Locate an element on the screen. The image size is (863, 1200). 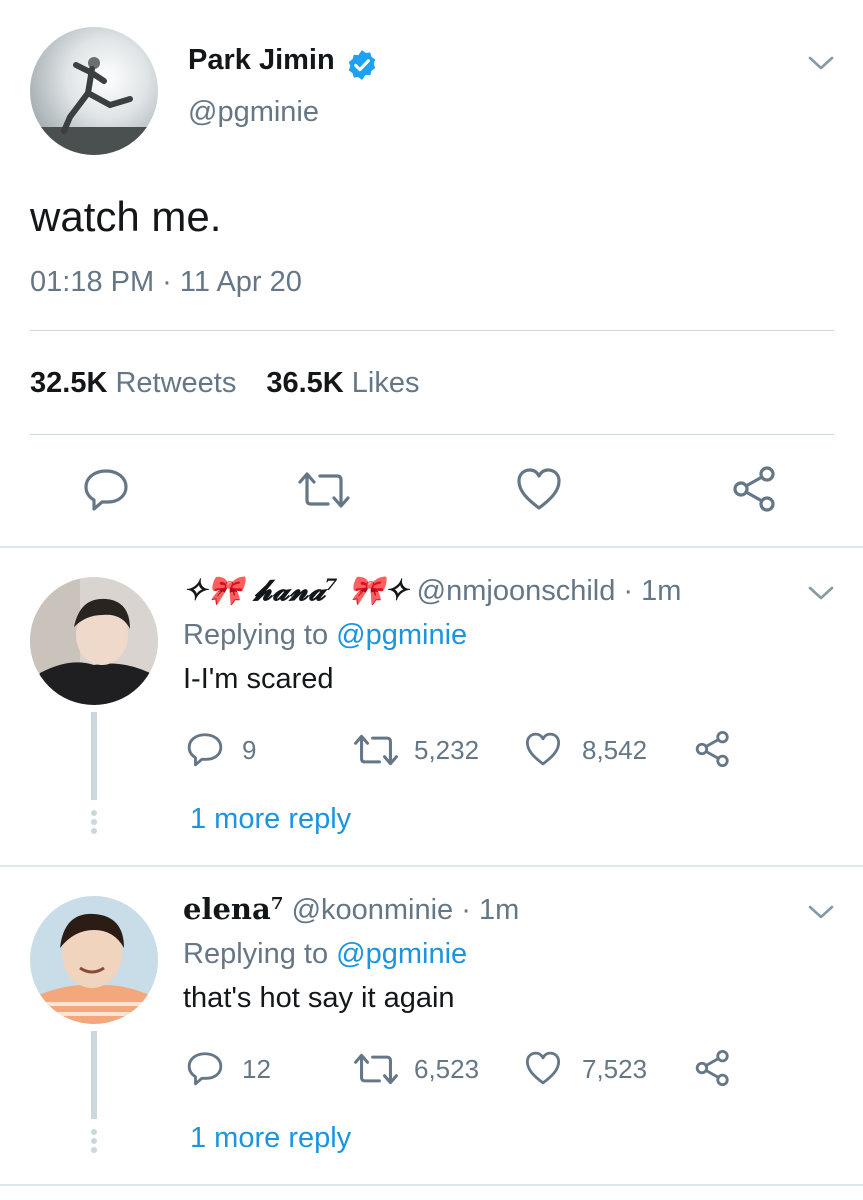
retweets-count: 32.5K is located at coordinates (69, 383).